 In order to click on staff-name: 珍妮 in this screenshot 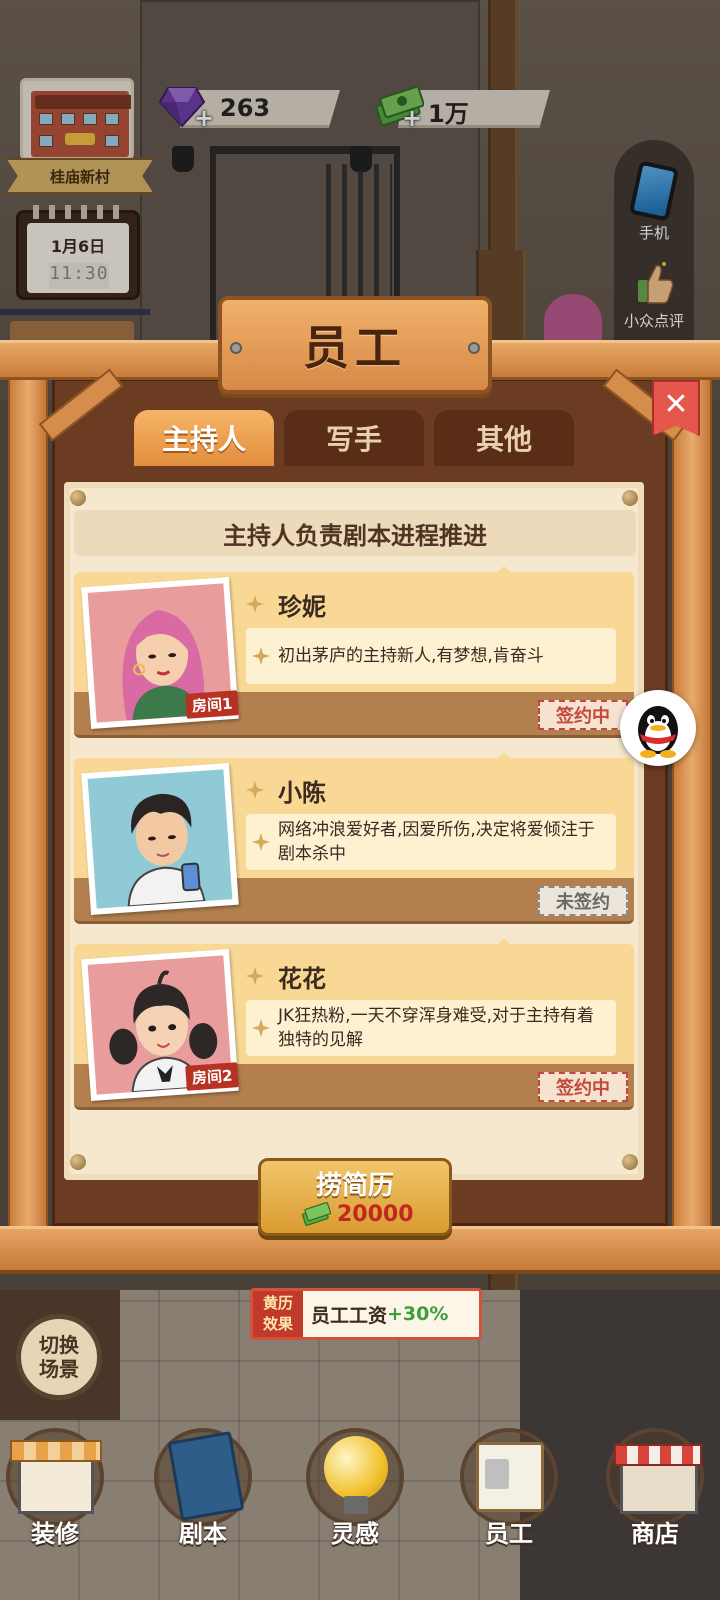, I will do `click(302, 606)`.